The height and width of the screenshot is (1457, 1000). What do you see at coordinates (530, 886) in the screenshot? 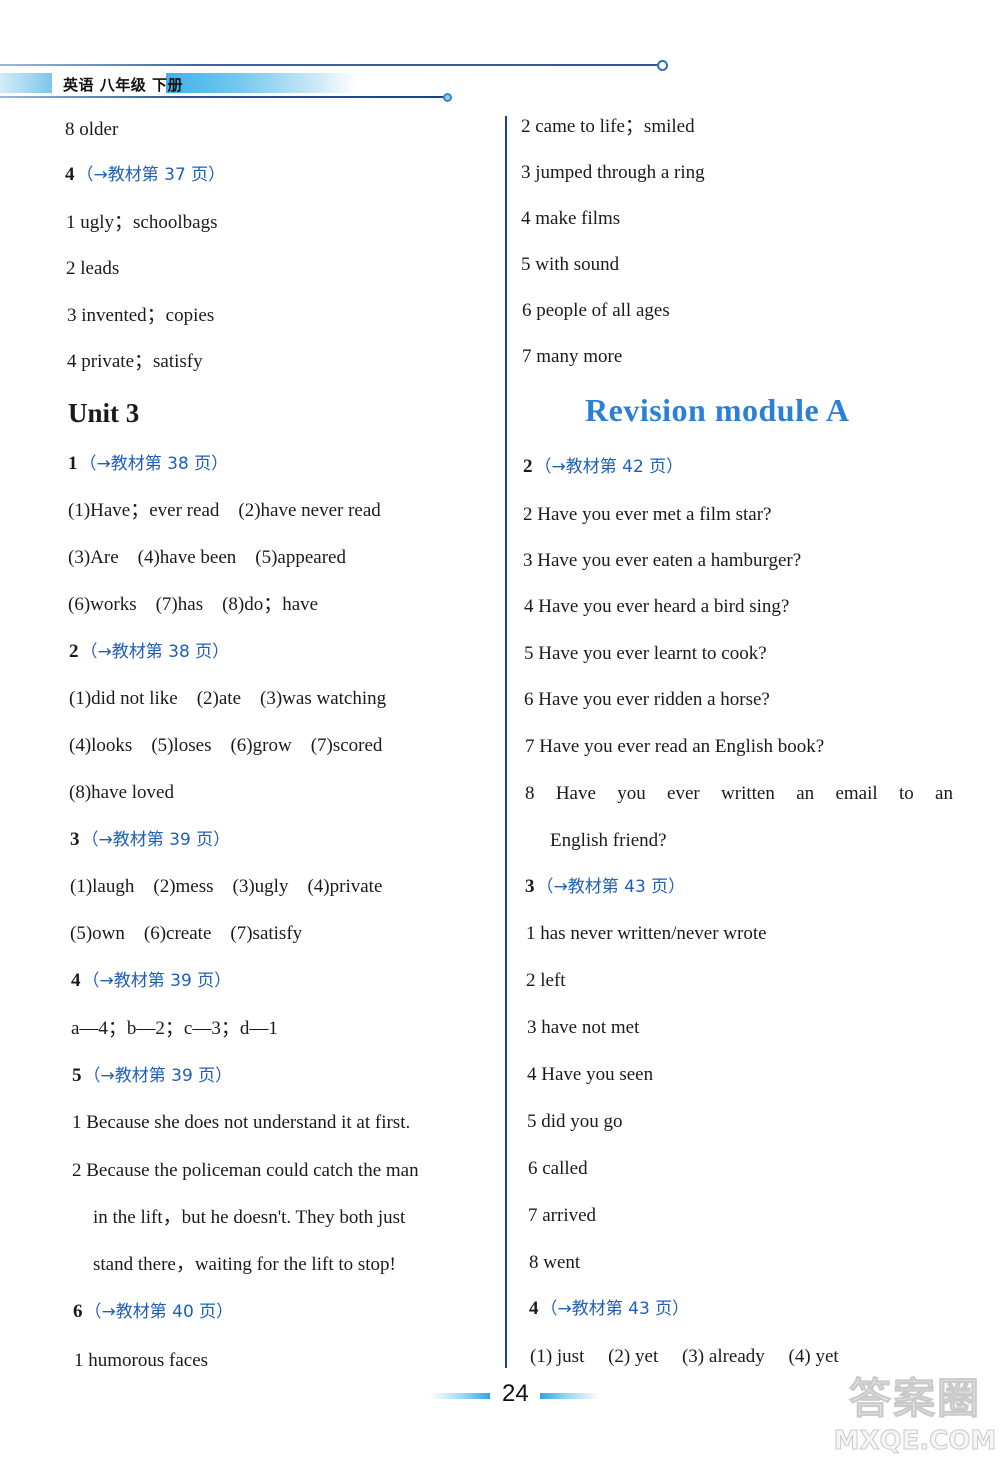
I see `question-number: 3` at bounding box center [530, 886].